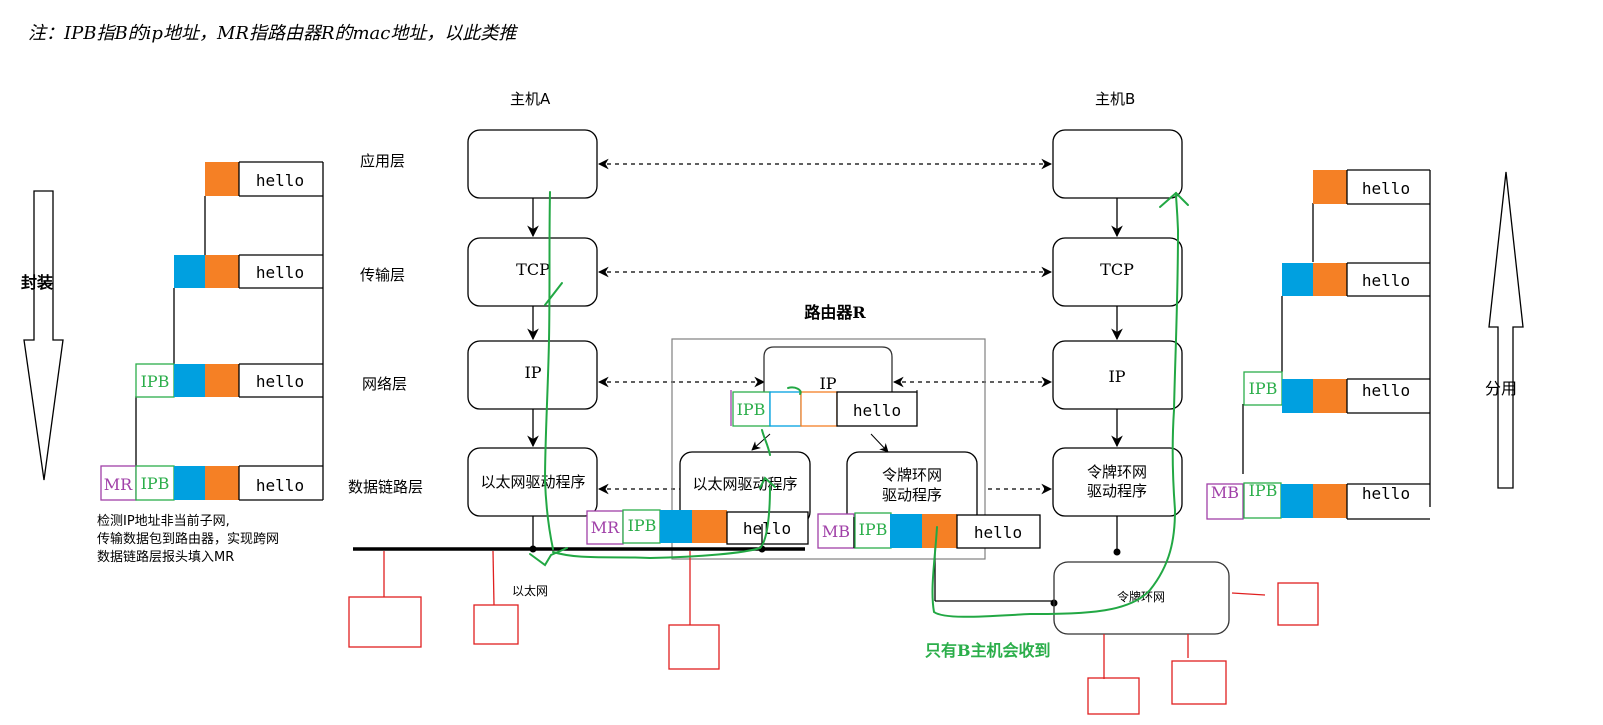 The width and height of the screenshot is (1603, 725). I want to click on ethernet-frame-ip: IPB, so click(642, 525).